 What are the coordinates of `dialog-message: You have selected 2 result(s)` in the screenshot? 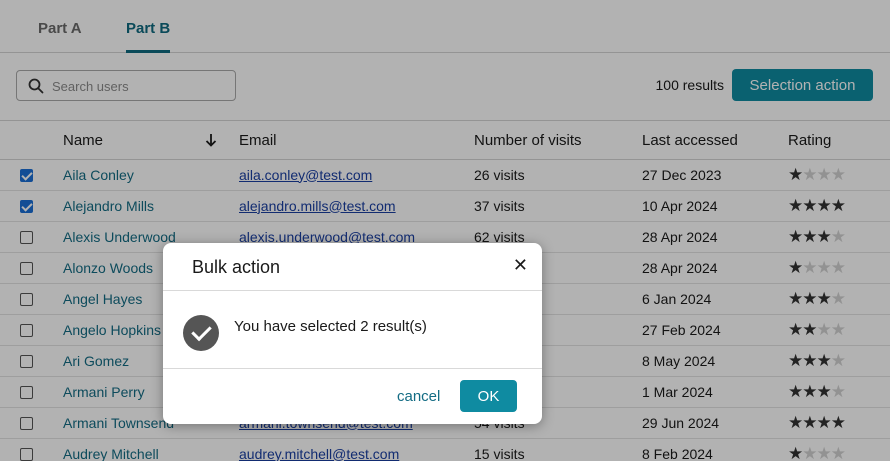 It's located at (330, 326).